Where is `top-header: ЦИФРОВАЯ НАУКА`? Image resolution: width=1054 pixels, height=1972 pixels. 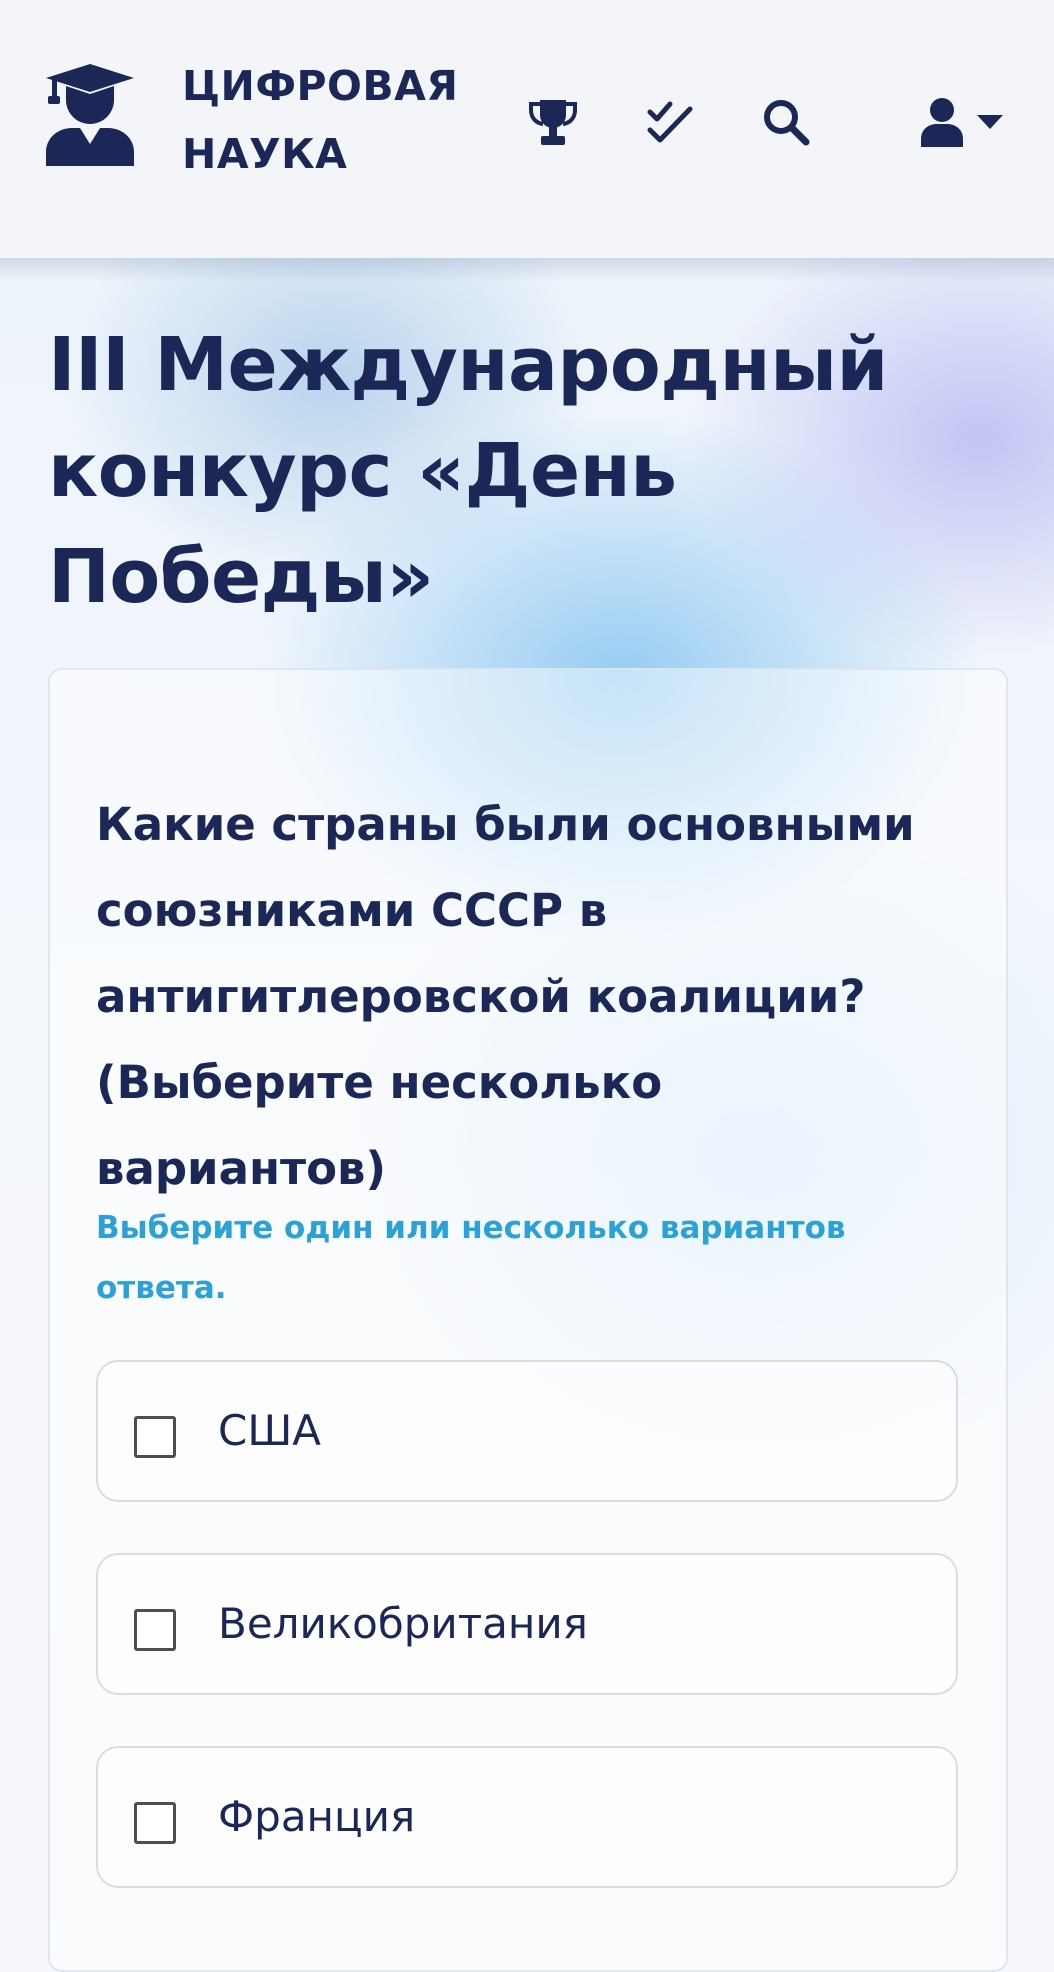
top-header: ЦИФРОВАЯ НАУКА is located at coordinates (527, 129).